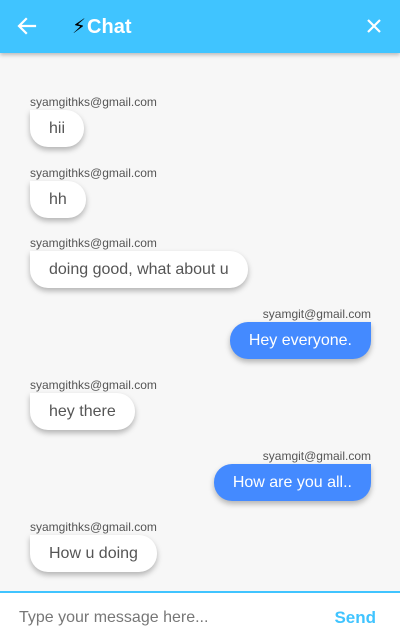 The image size is (400, 642). I want to click on page-title: Chat, so click(109, 27).